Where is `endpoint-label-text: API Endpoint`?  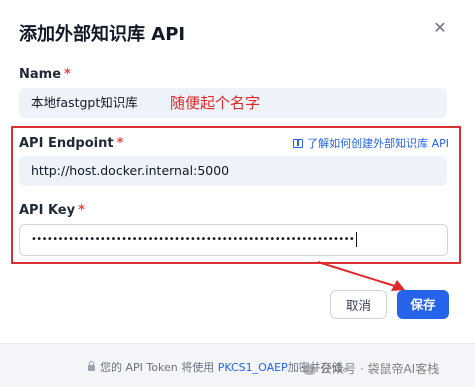
endpoint-label-text: API Endpoint is located at coordinates (66, 143).